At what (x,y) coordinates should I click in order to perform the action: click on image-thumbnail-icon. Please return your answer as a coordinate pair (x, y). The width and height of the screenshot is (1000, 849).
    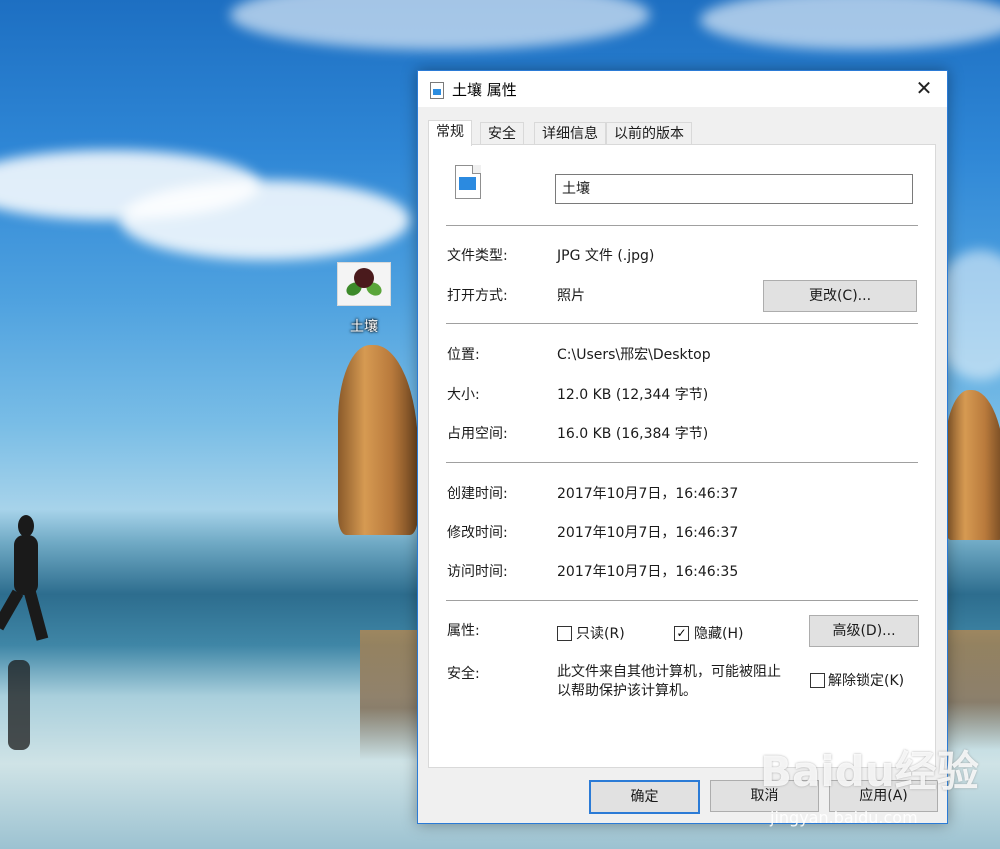
    Looking at the image, I should click on (364, 284).